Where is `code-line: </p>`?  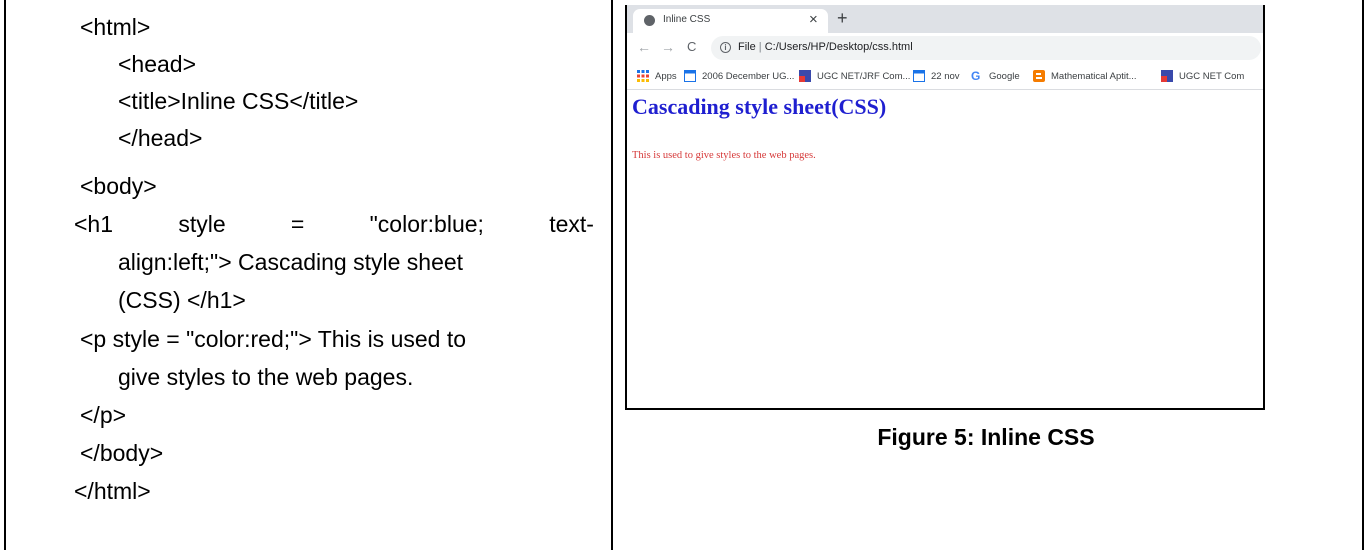 code-line: </p> is located at coordinates (103, 415).